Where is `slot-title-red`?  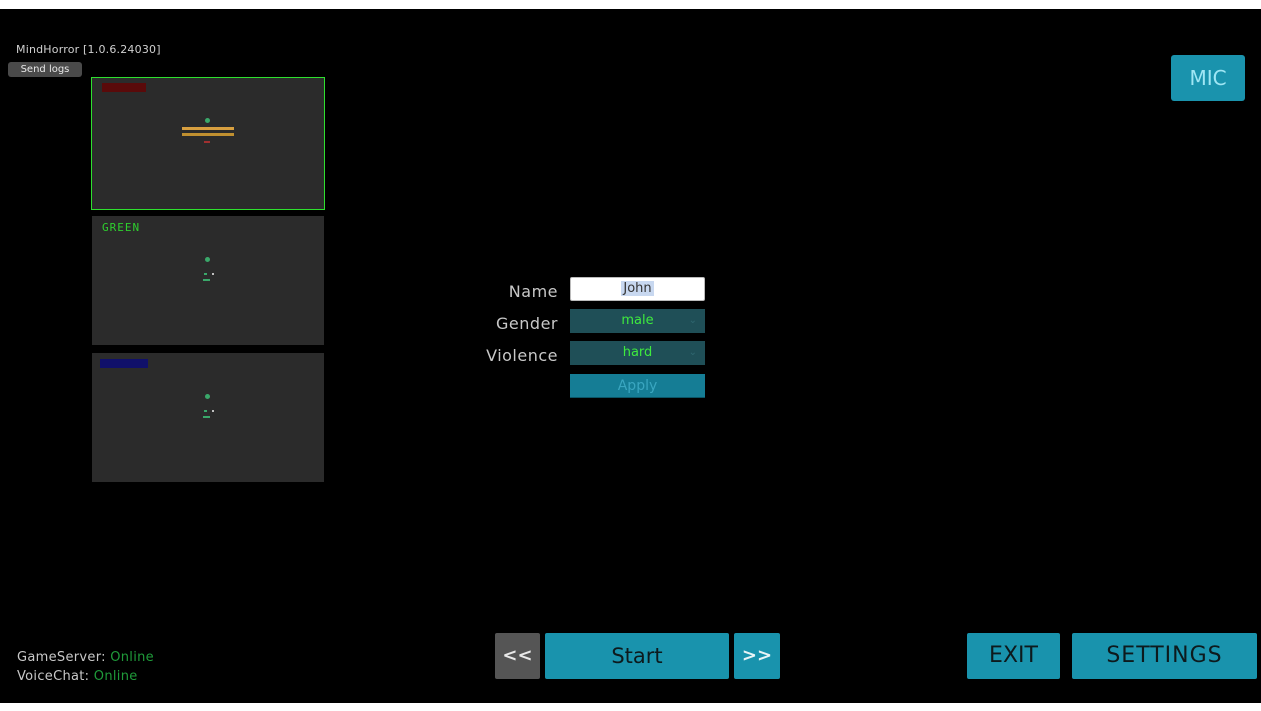 slot-title-red is located at coordinates (124, 87).